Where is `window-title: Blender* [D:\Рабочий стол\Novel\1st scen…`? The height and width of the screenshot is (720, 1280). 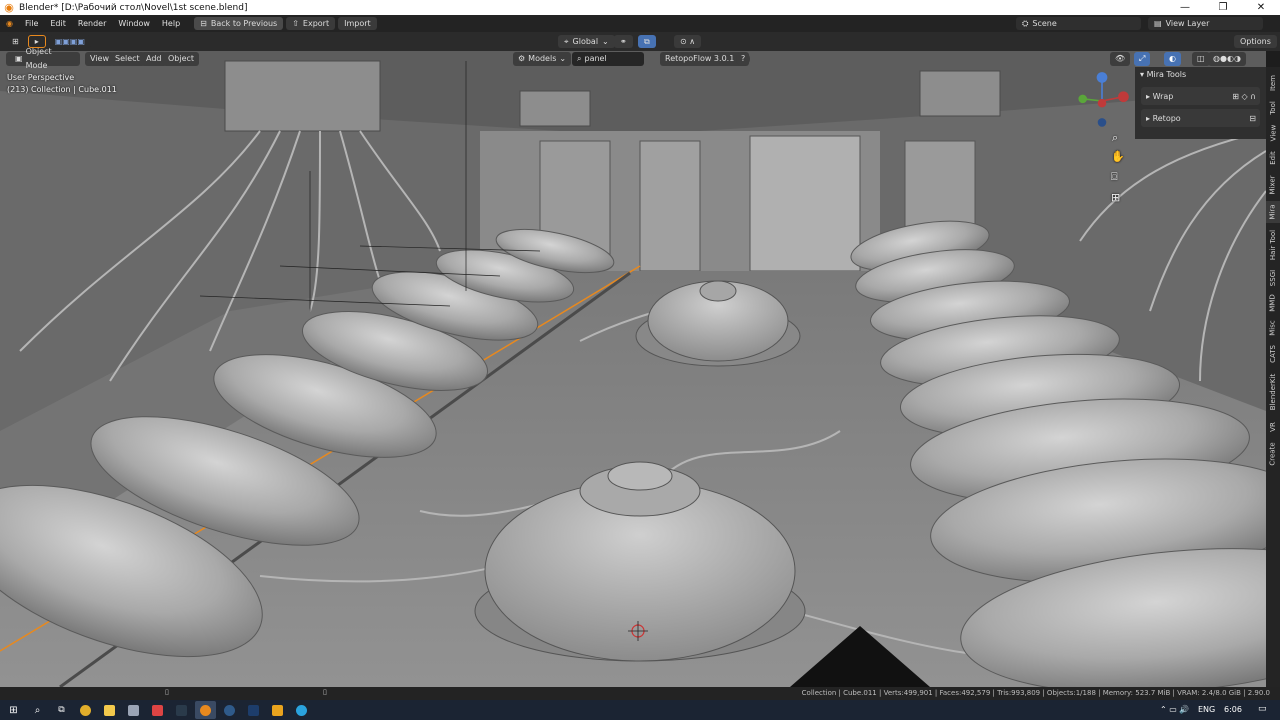 window-title: Blender* [D:\Рабочий стол\Novel\1st scen… is located at coordinates (133, 7).